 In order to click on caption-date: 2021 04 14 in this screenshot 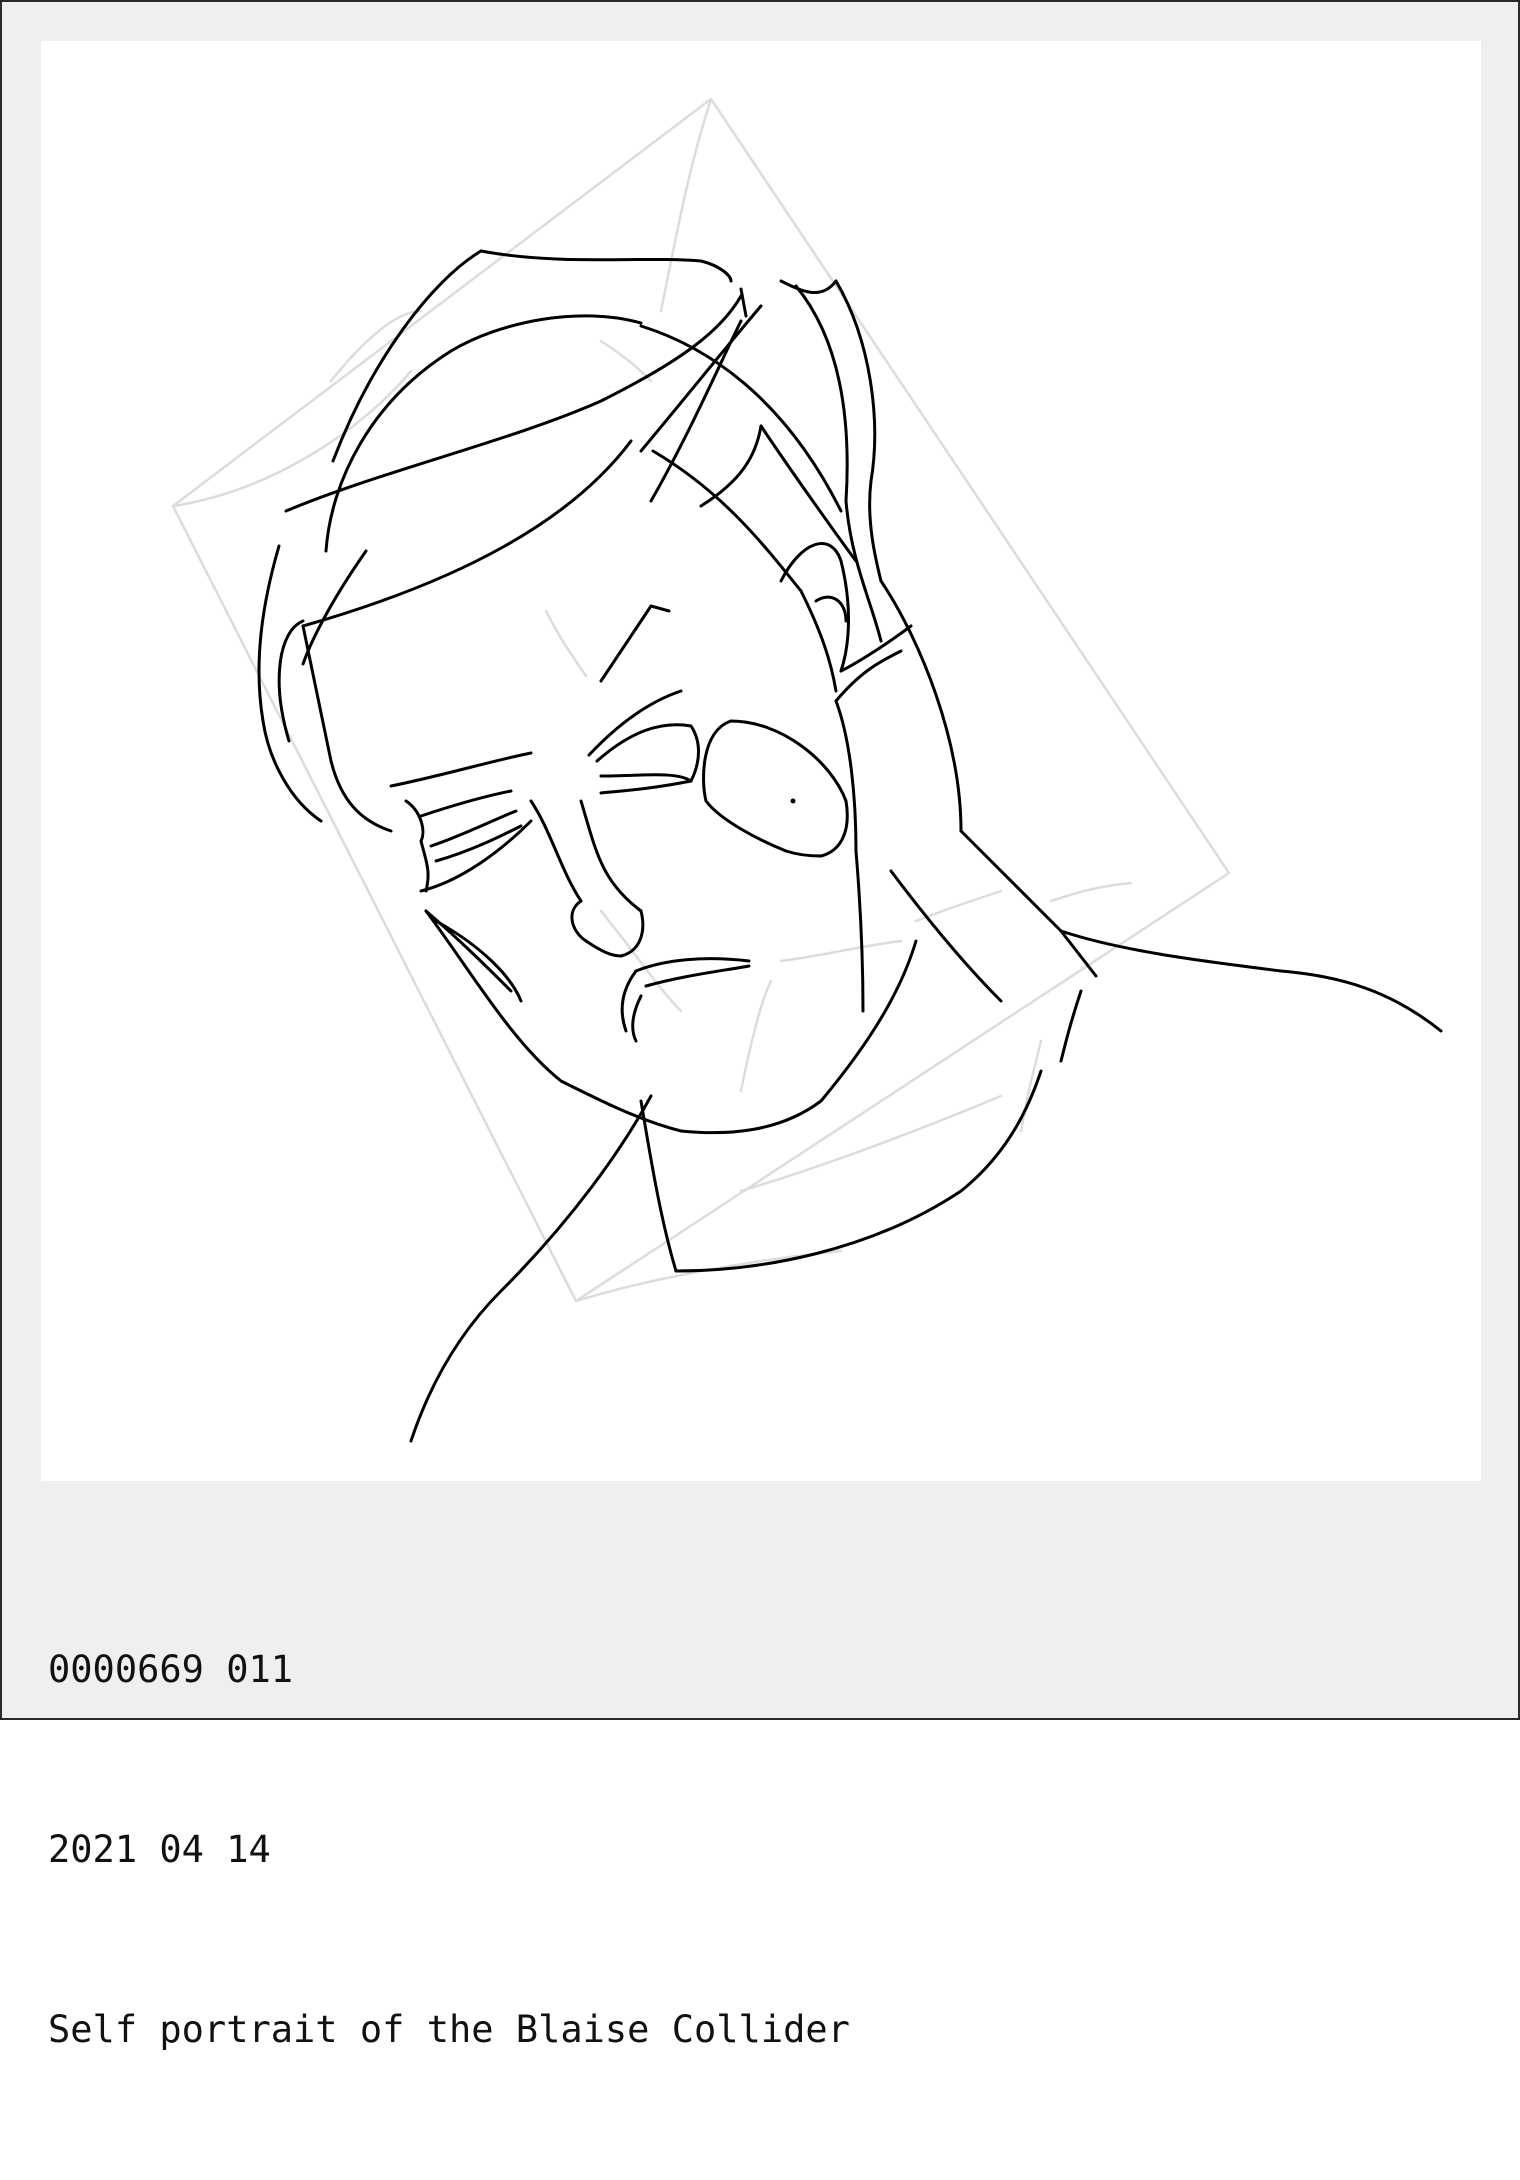, I will do `click(159, 1849)`.